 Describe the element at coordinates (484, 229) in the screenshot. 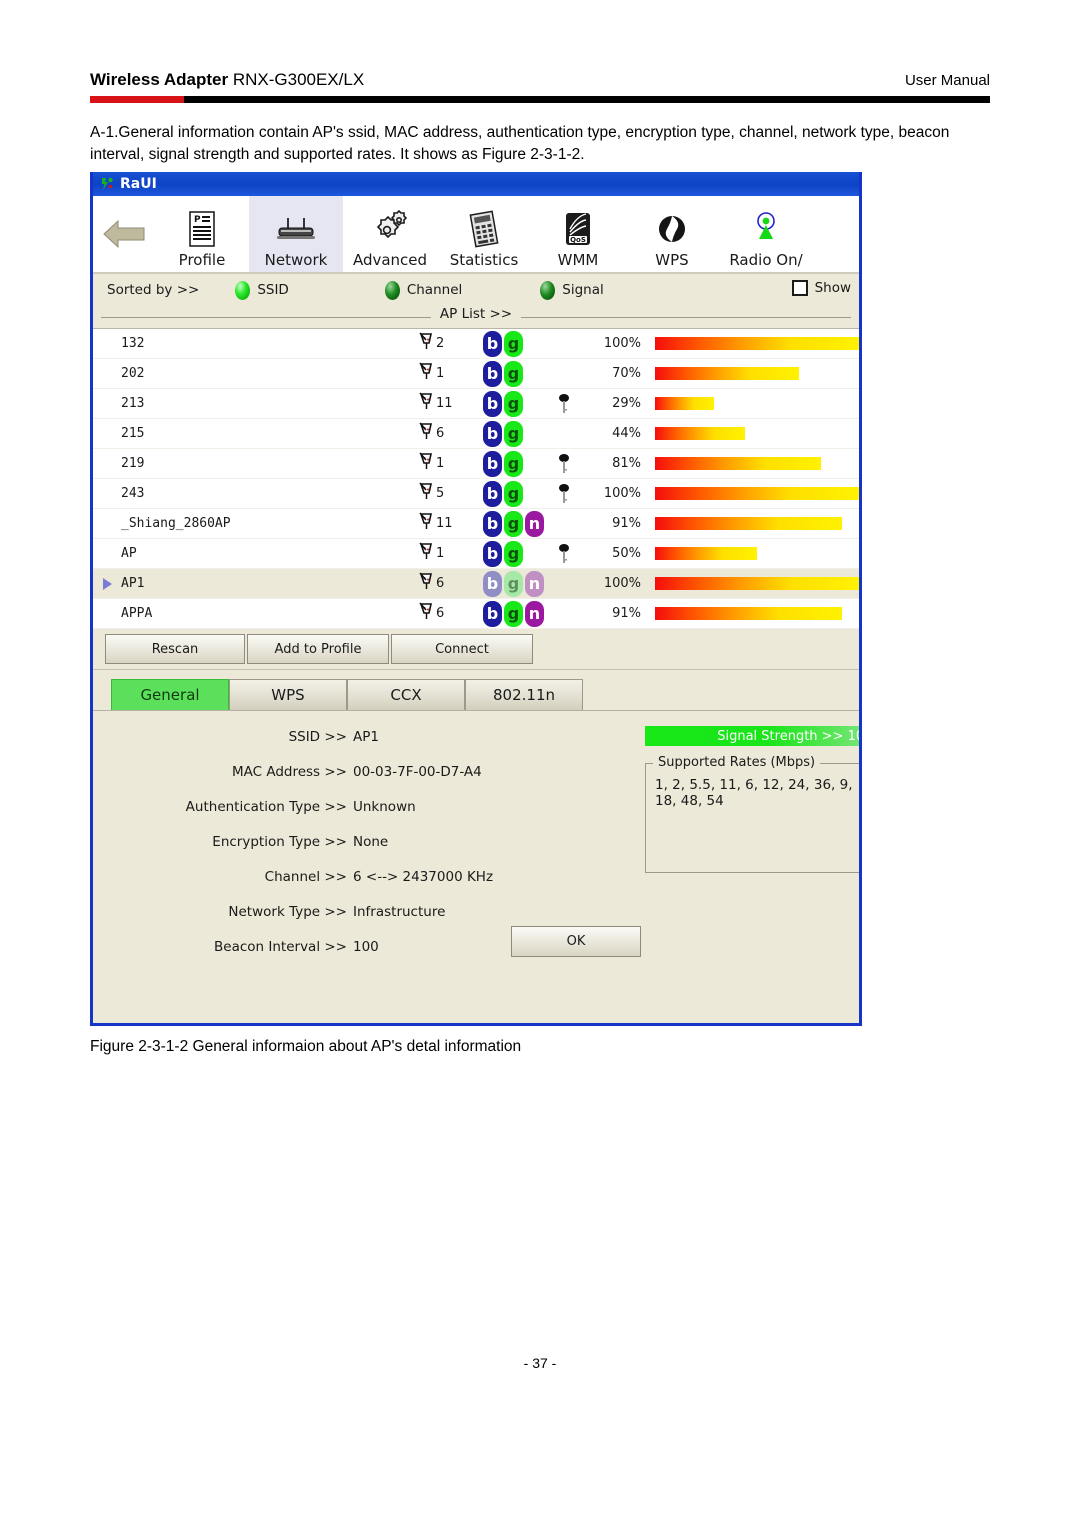

I see `statistics-calculator-icon` at that location.